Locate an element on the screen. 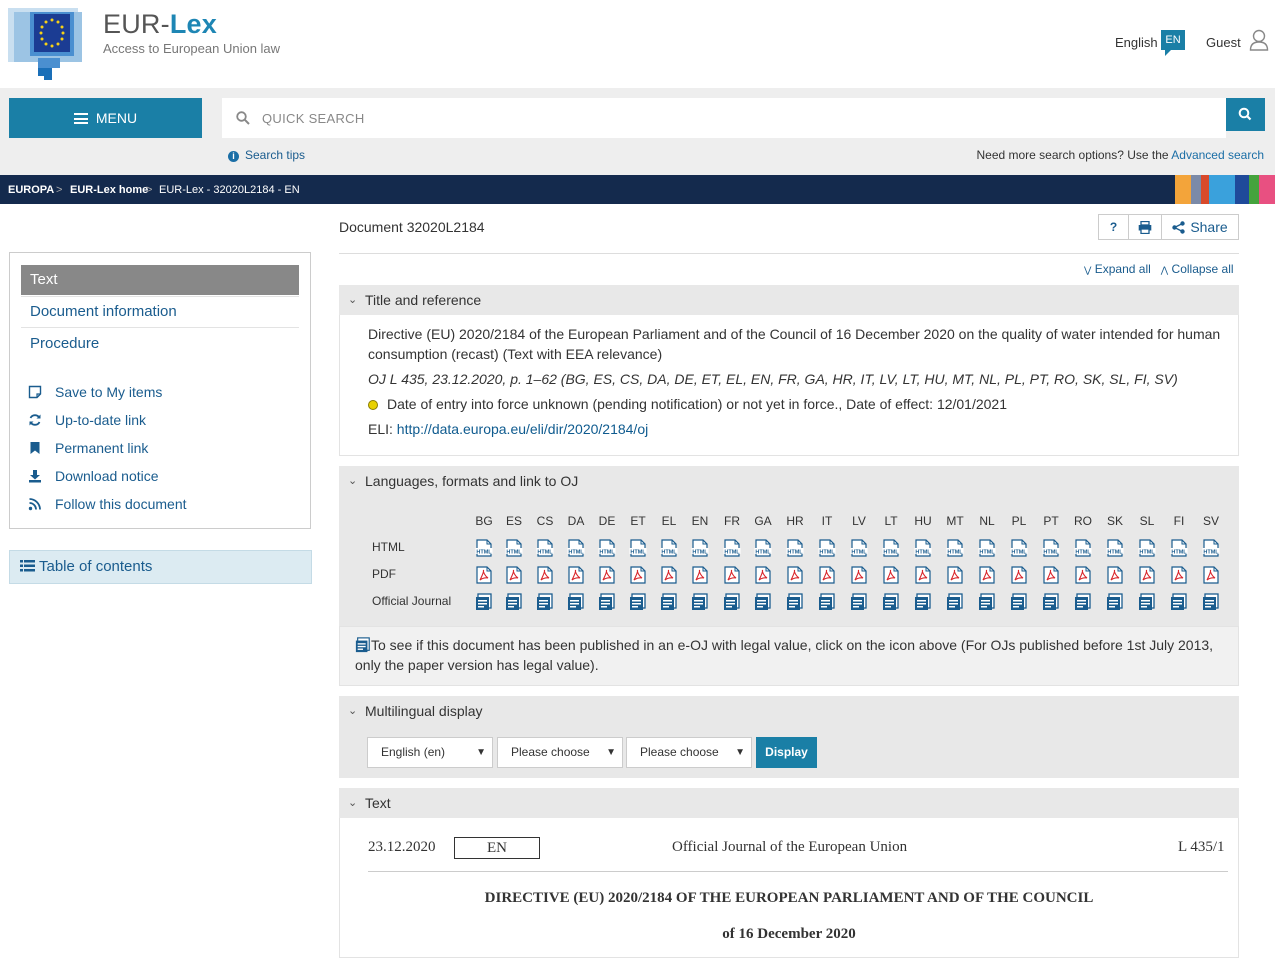  language-select-3: Please choose ▼ is located at coordinates (689, 752).